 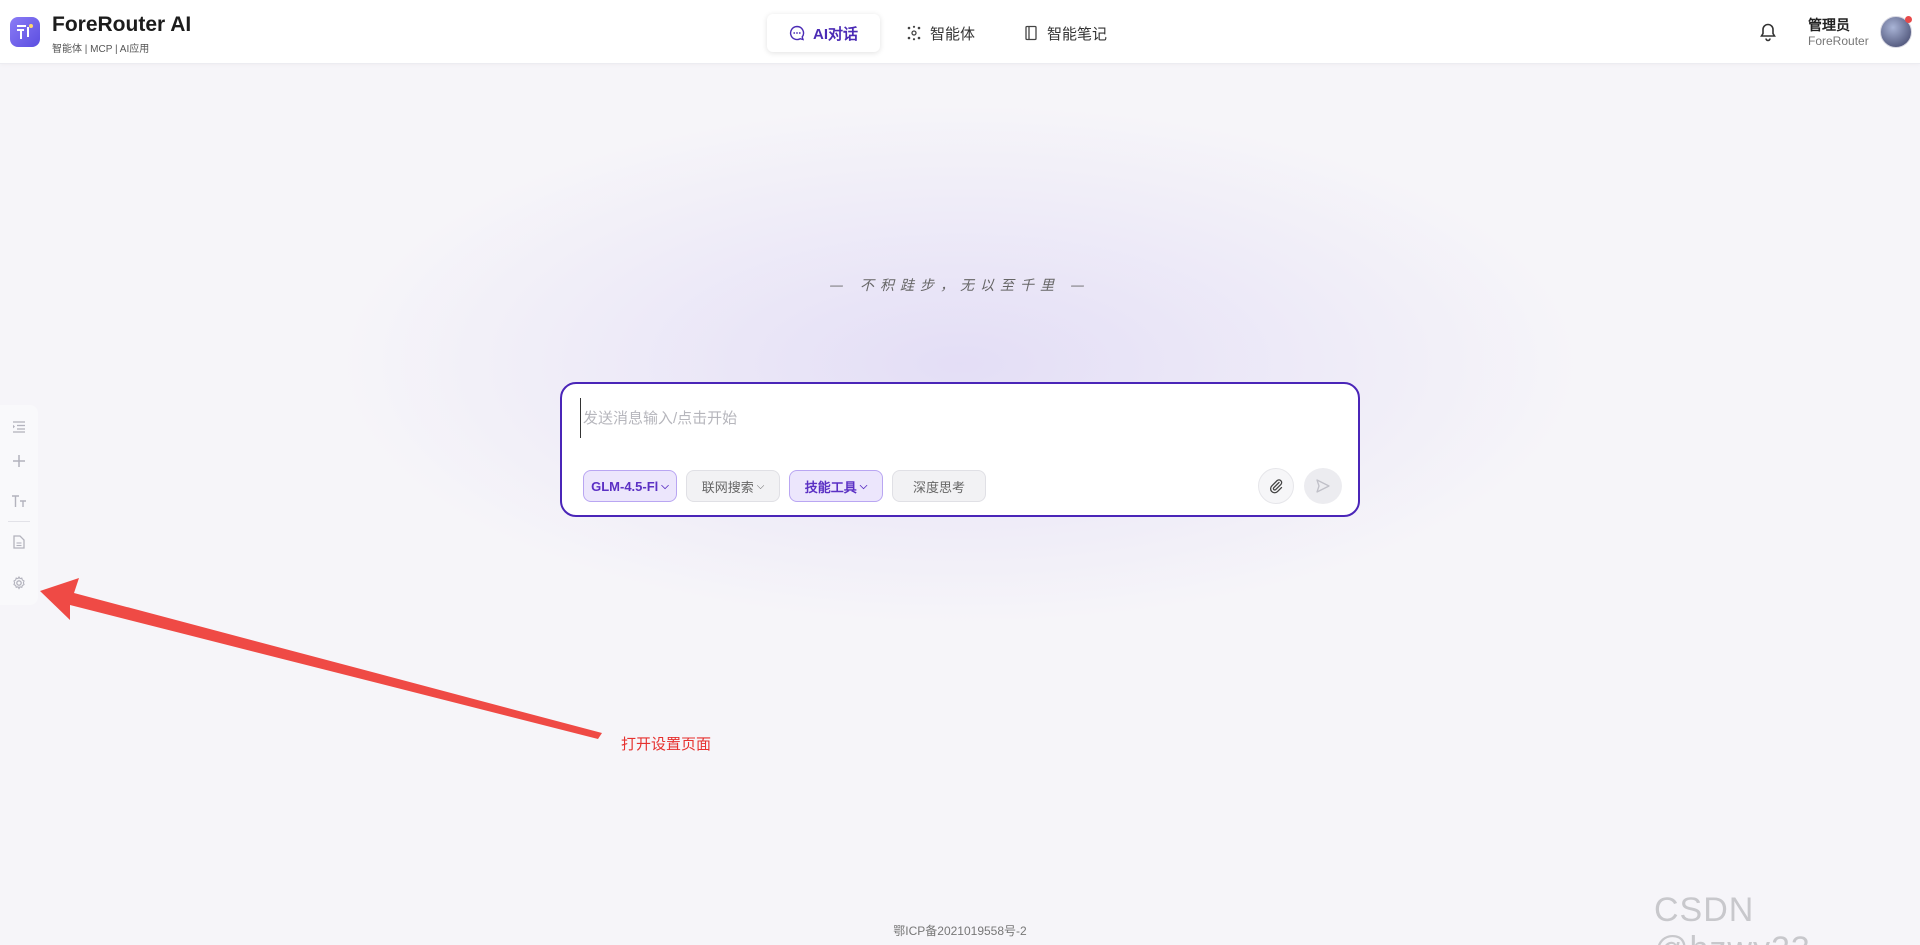 What do you see at coordinates (960, 930) in the screenshot?
I see `icp-footer: 鄂ICP备2021019558号-2` at bounding box center [960, 930].